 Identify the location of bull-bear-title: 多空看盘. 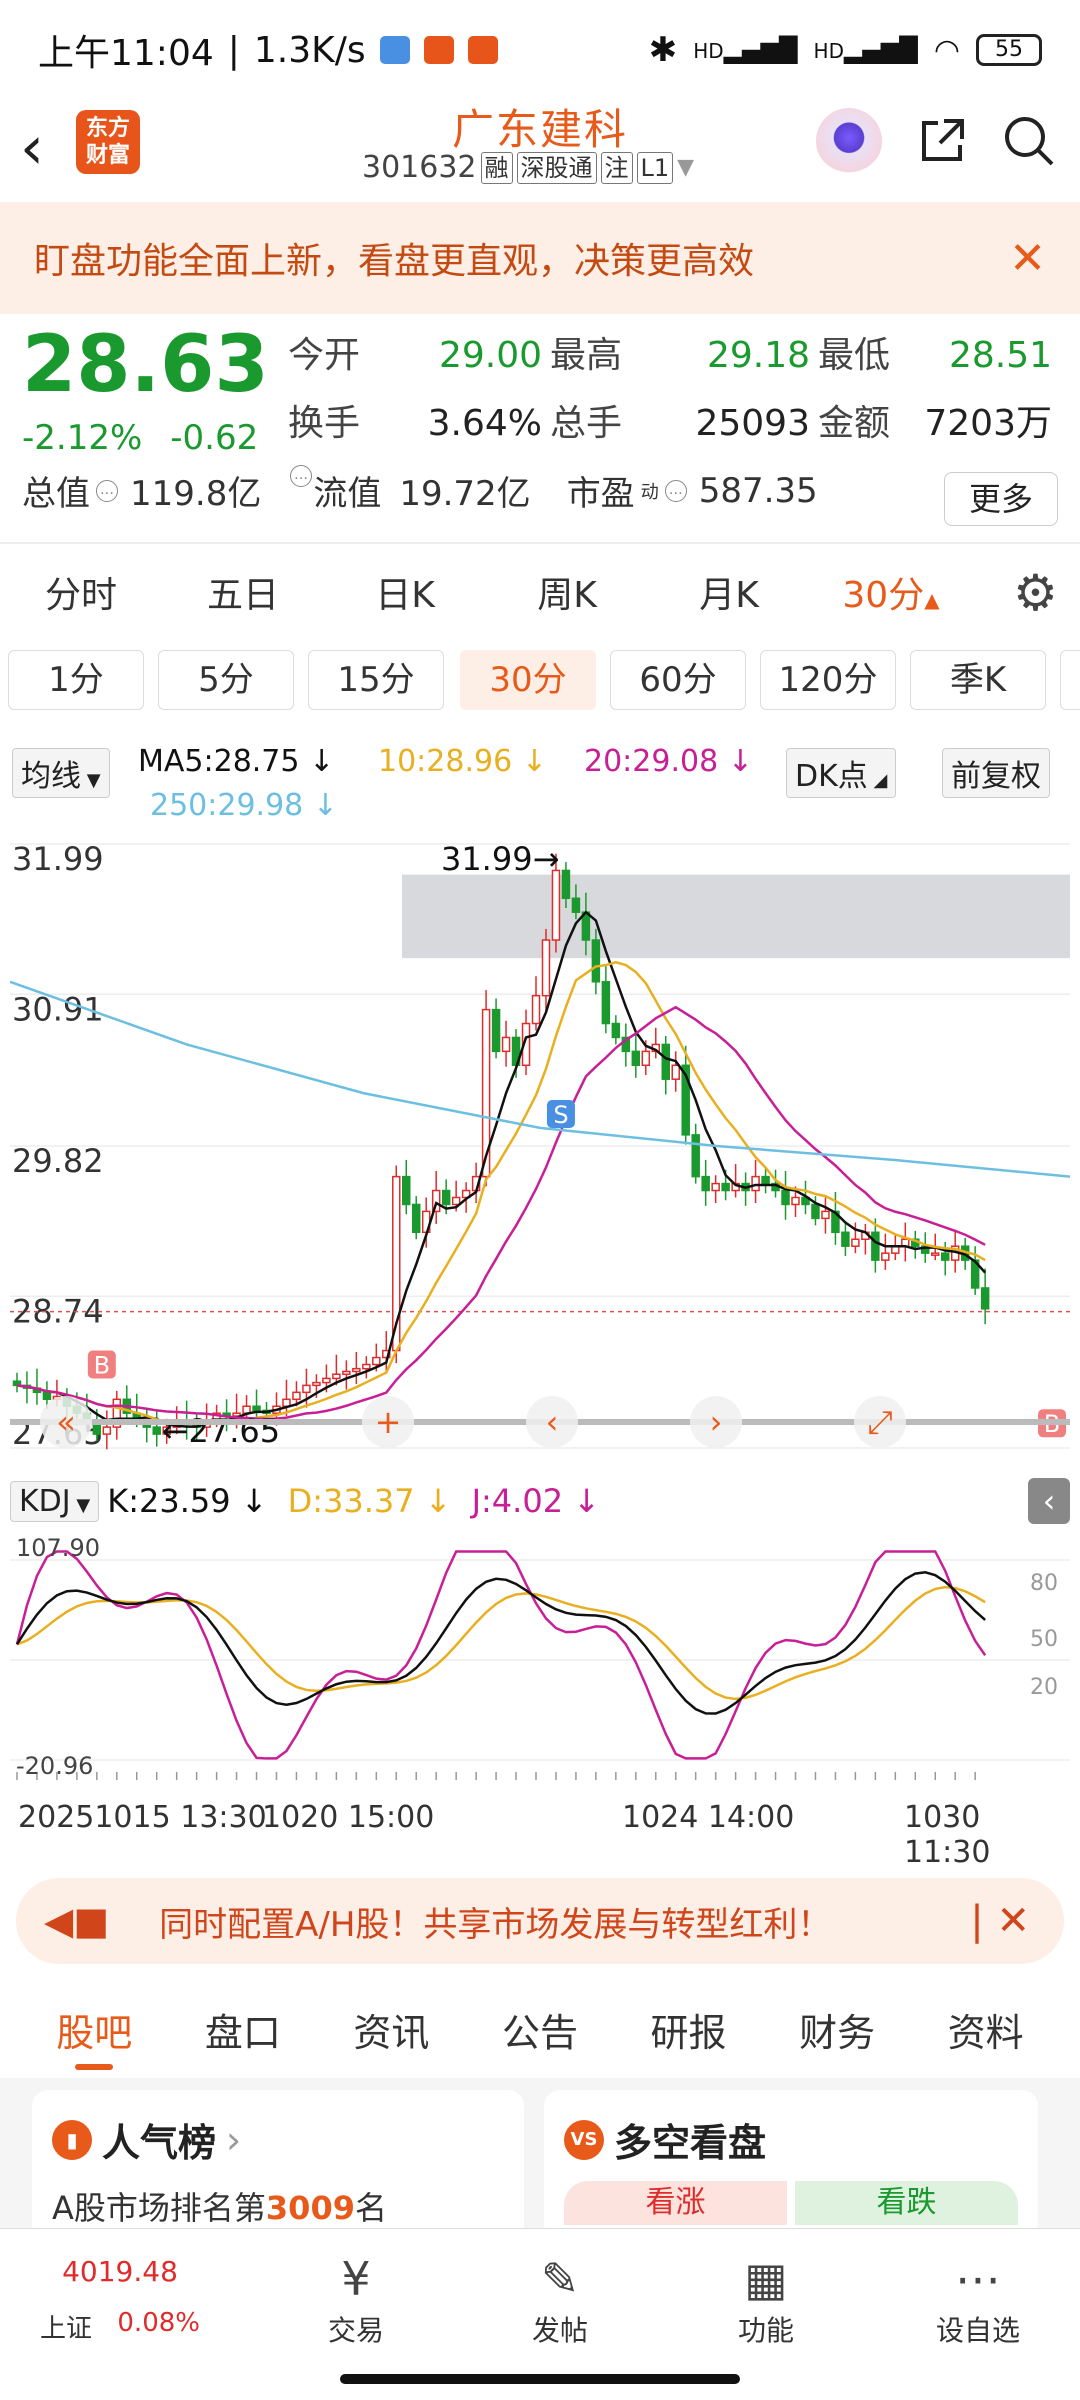
(690, 2143).